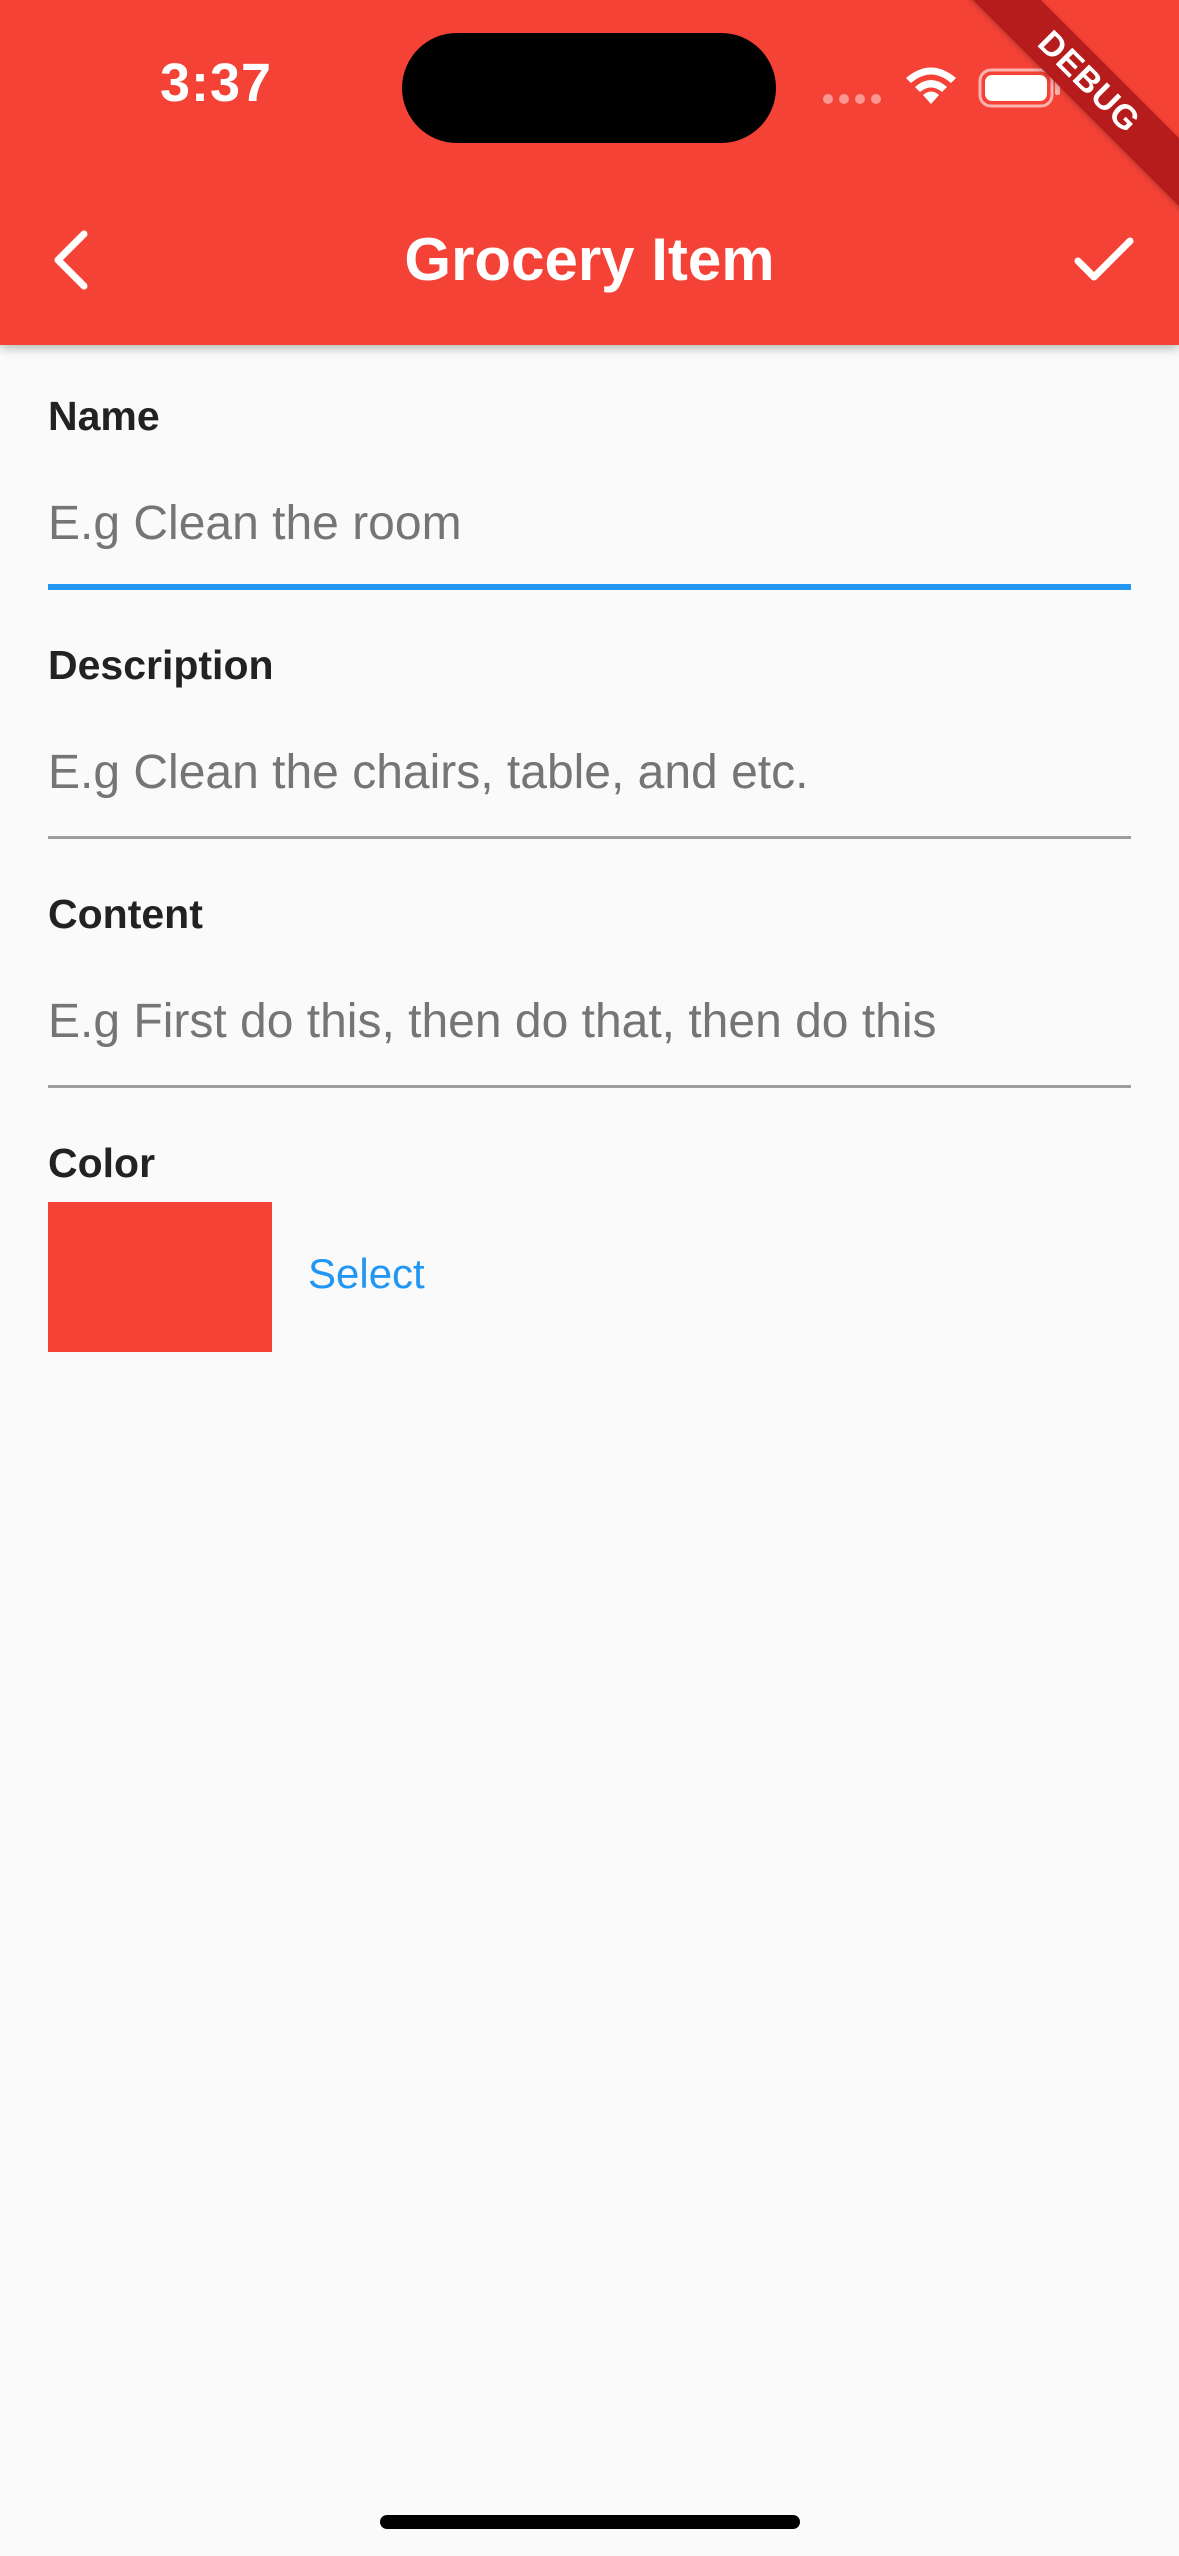 This screenshot has width=1179, height=2556. Describe the element at coordinates (589, 1086) in the screenshot. I see `content-input-underline` at that location.